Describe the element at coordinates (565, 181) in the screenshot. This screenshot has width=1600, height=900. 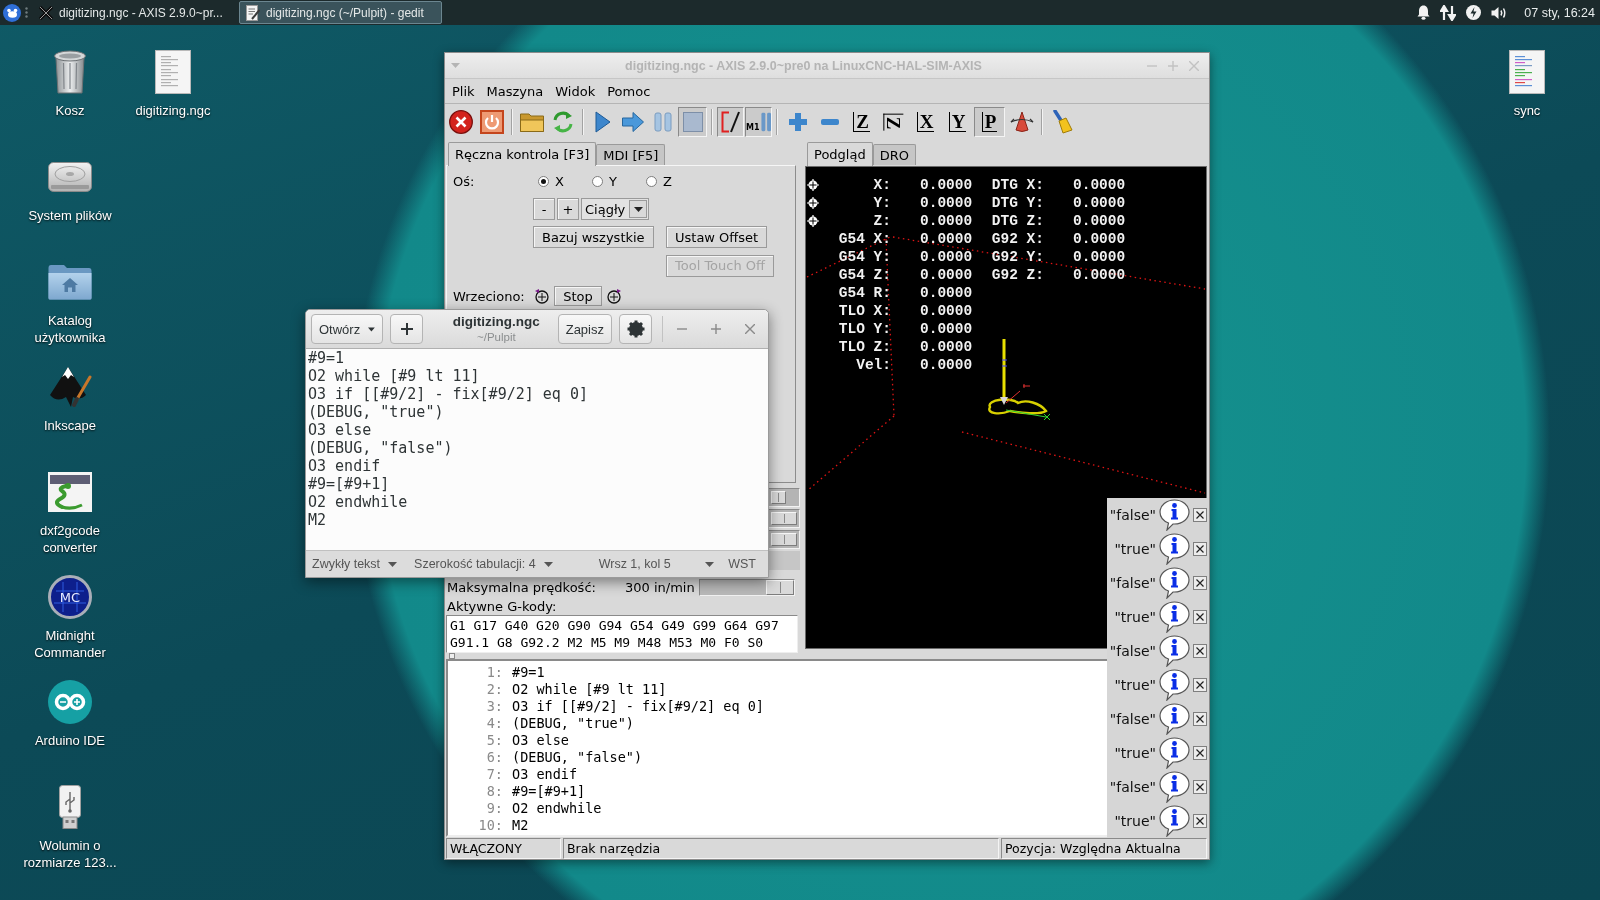
I see `axis-radio-option: X` at that location.